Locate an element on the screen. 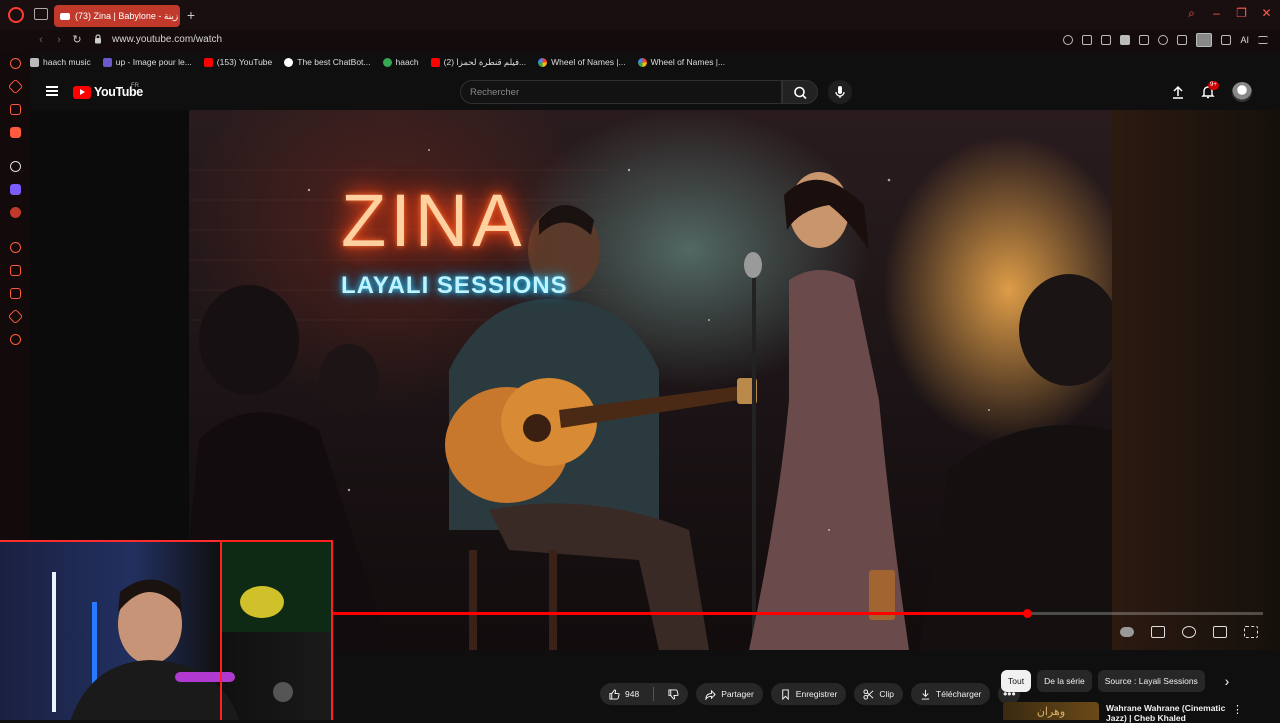  dislike-button is located at coordinates (673, 694).